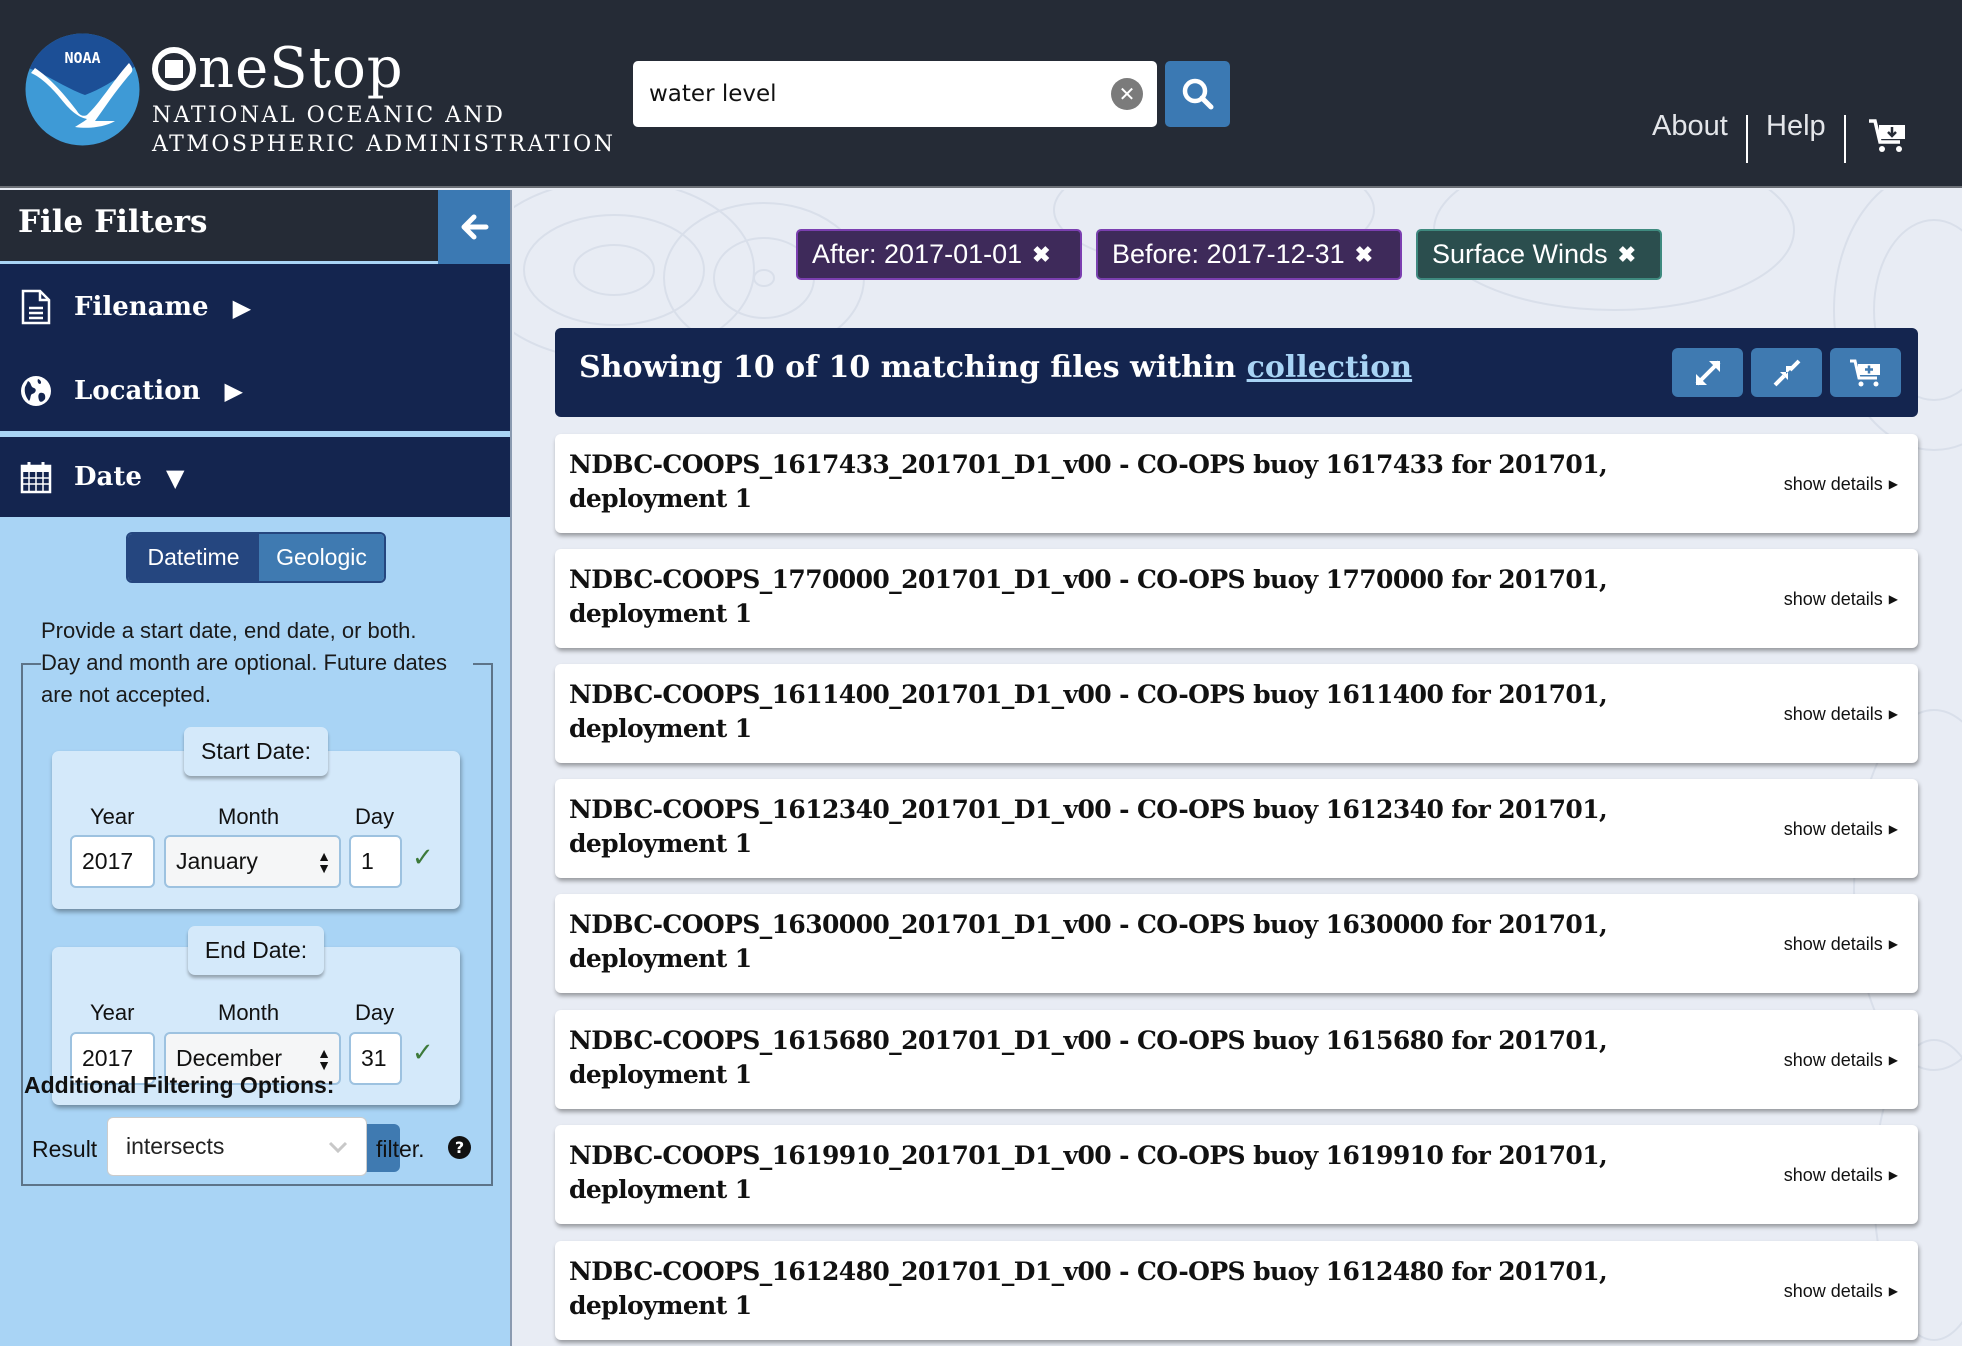  I want to click on help-icon: ?, so click(459, 1147).